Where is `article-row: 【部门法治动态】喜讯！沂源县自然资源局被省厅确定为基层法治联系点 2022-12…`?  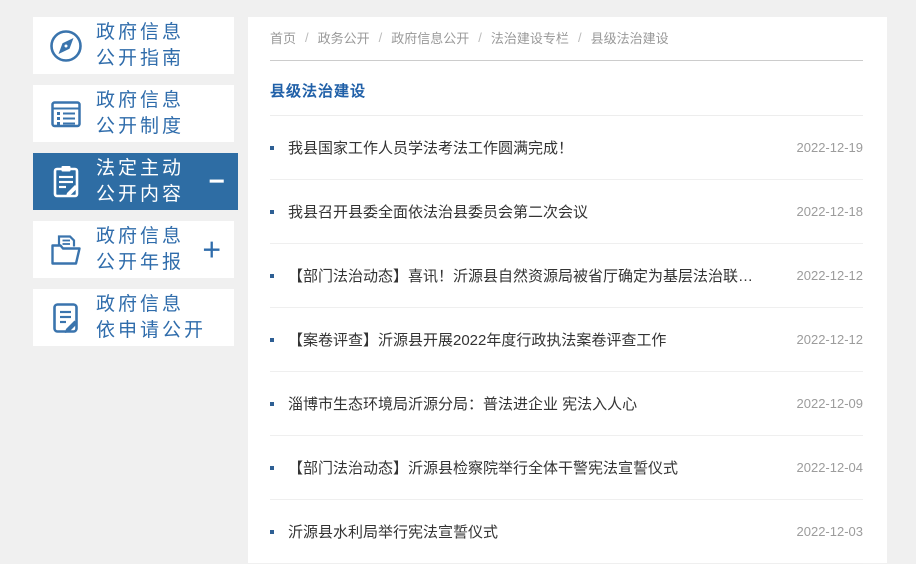 article-row: 【部门法治动态】喜讯！沂源县自然资源局被省厅确定为基层法治联系点 2022-12… is located at coordinates (566, 276).